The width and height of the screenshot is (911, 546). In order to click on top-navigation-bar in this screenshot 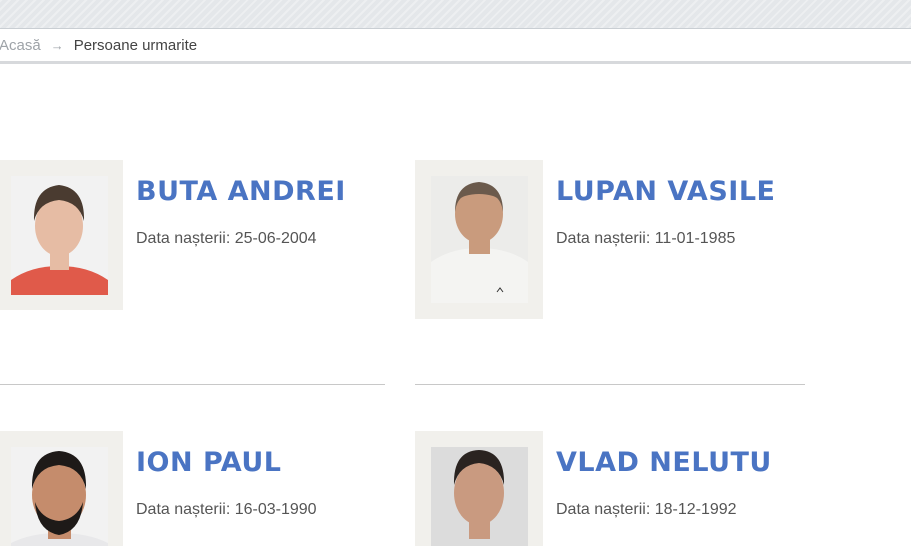, I will do `click(455, 14)`.